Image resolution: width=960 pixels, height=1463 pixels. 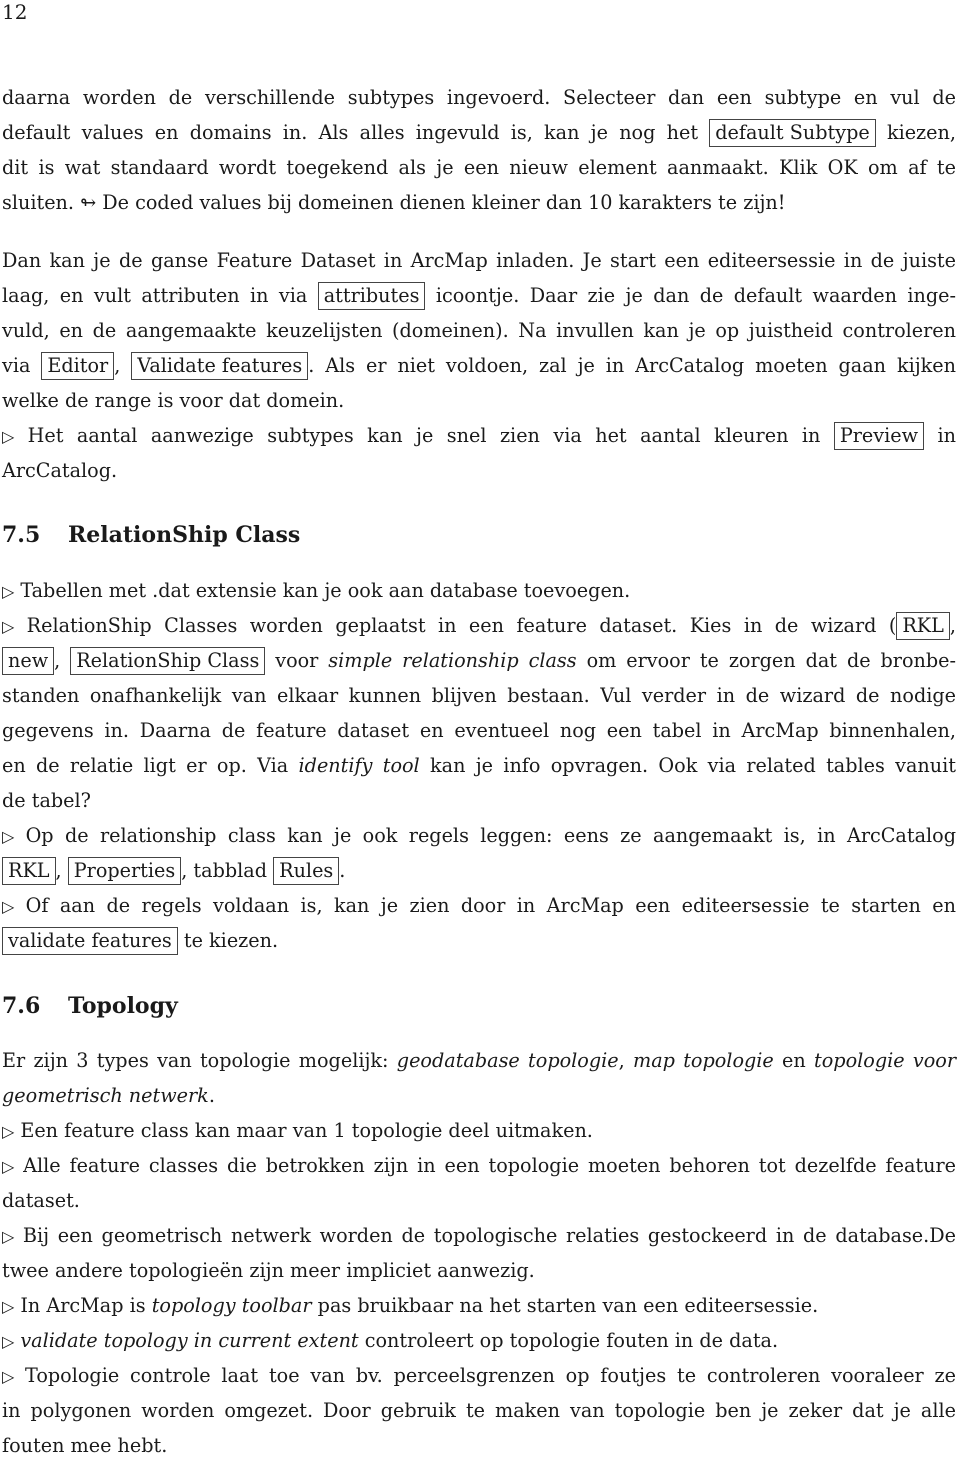 I want to click on ui-term-box: validate features, so click(x=90, y=941).